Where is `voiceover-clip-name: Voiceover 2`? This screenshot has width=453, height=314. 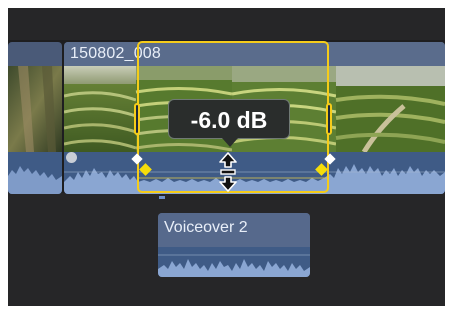 voiceover-clip-name: Voiceover 2 is located at coordinates (206, 227).